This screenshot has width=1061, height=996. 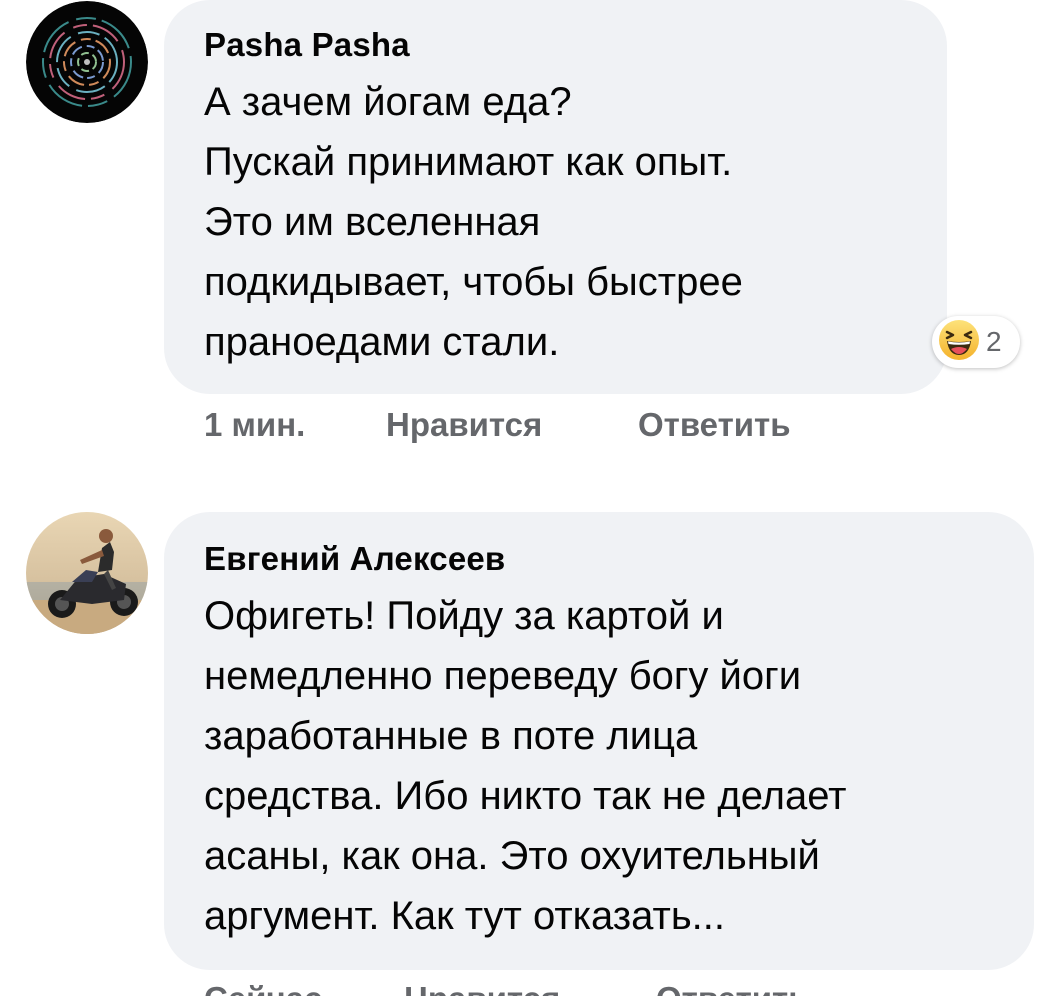 What do you see at coordinates (525, 796) in the screenshot?
I see `comment-text-line: средства. Ибо никто так не делает` at bounding box center [525, 796].